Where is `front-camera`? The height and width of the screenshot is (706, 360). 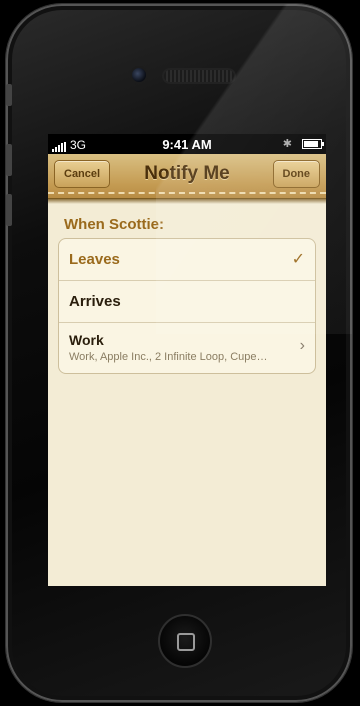
front-camera is located at coordinates (139, 75).